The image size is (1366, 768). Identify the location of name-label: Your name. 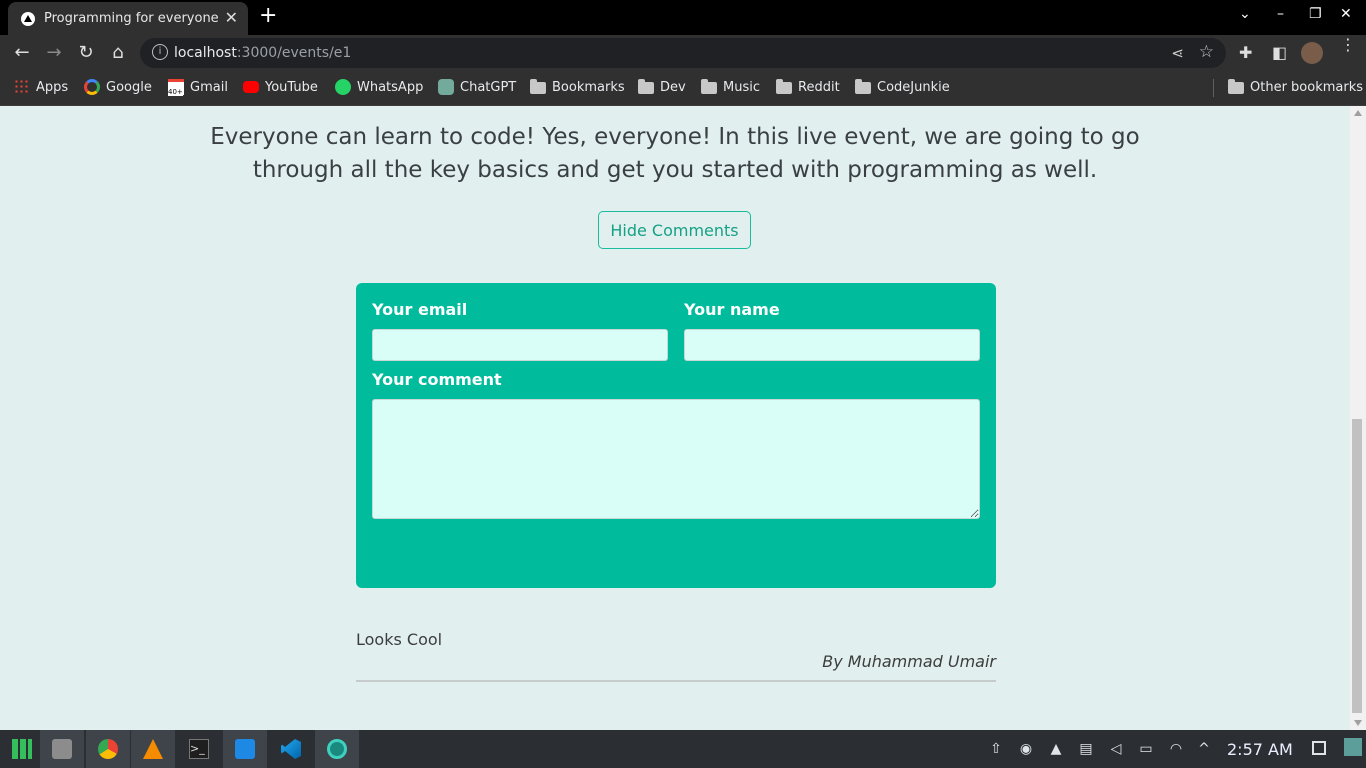
(732, 309).